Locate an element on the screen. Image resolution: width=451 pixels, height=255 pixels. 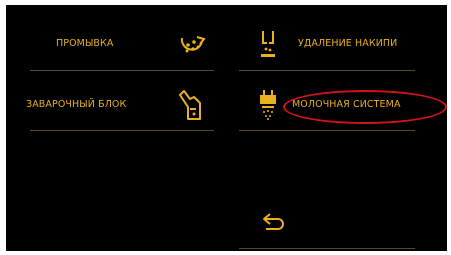
rinse-label: ПРОМЫВКА is located at coordinates (85, 43).